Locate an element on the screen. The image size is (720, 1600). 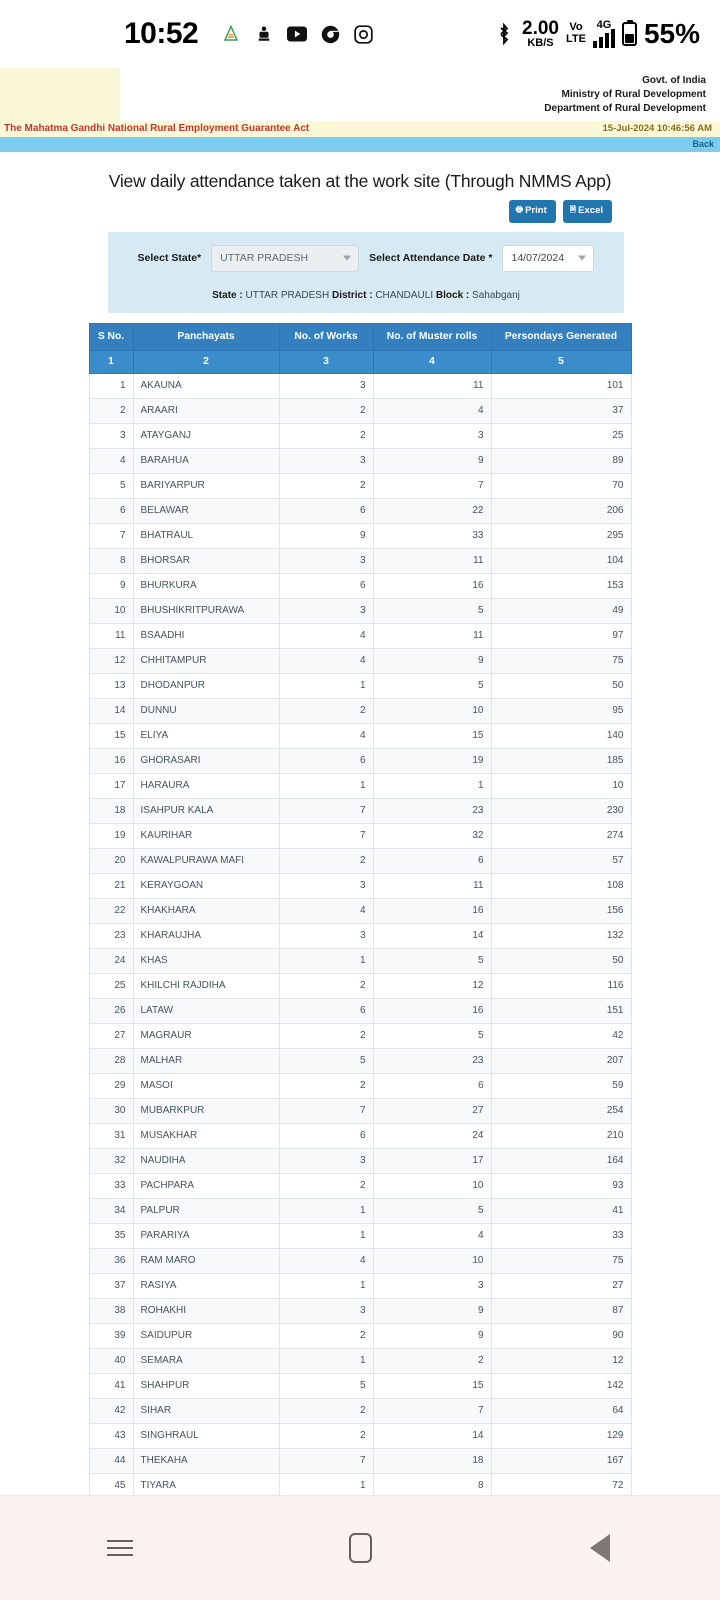
cell-no-of-muster-rolls: 9 is located at coordinates (432, 1336).